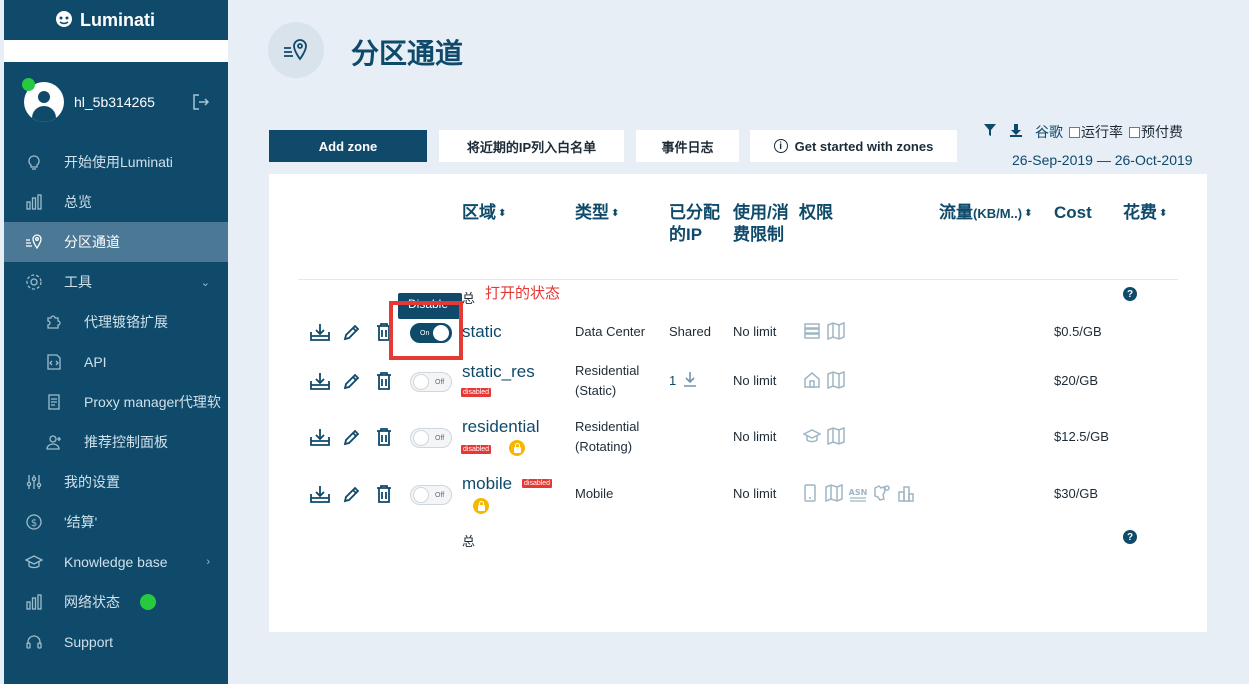  I want to click on zone-type-detail: (Rotating), so click(604, 446).